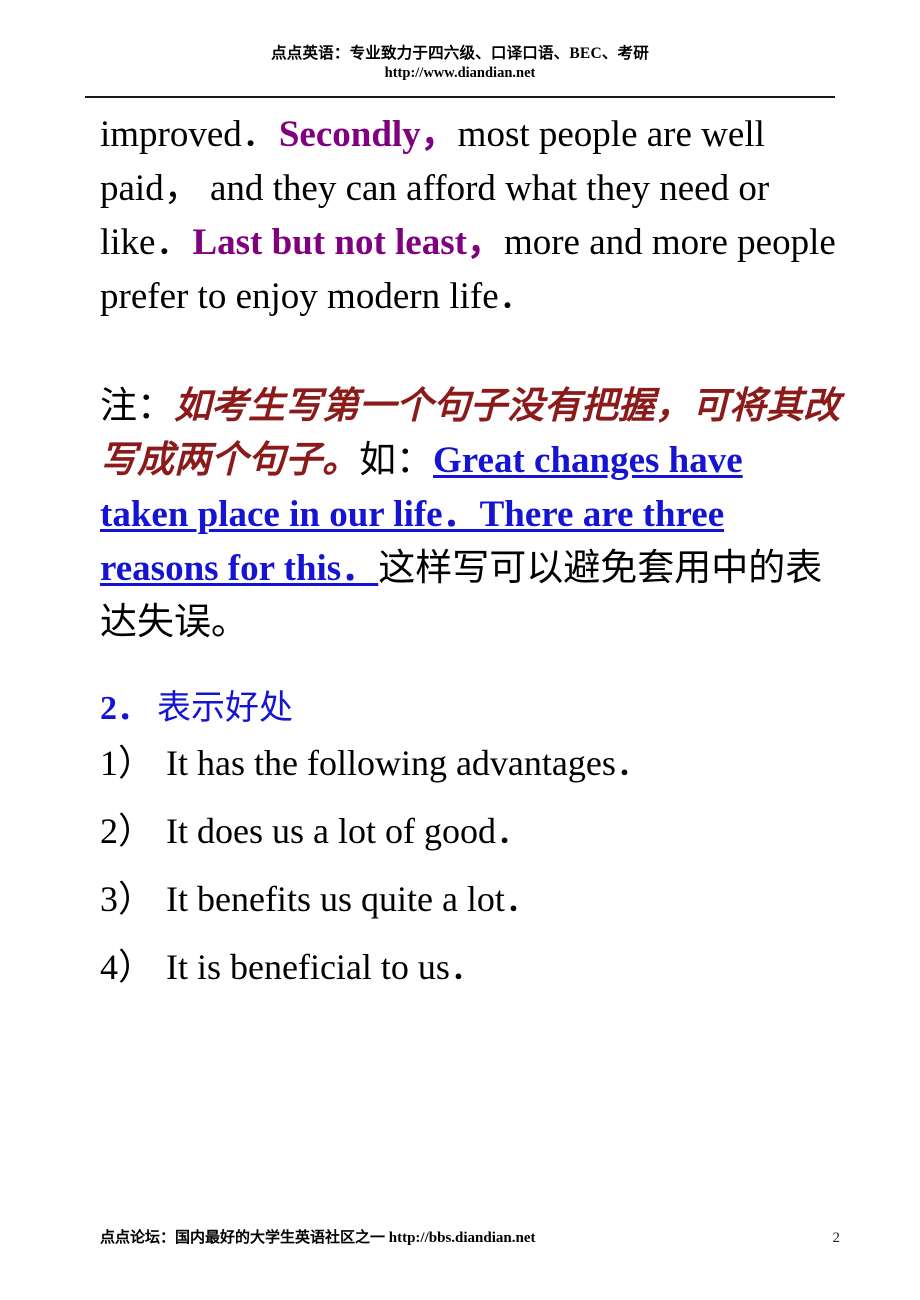 This screenshot has width=920, height=1300. Describe the element at coordinates (368, 134) in the screenshot. I see `highlight-secondly: Secondly，` at that location.